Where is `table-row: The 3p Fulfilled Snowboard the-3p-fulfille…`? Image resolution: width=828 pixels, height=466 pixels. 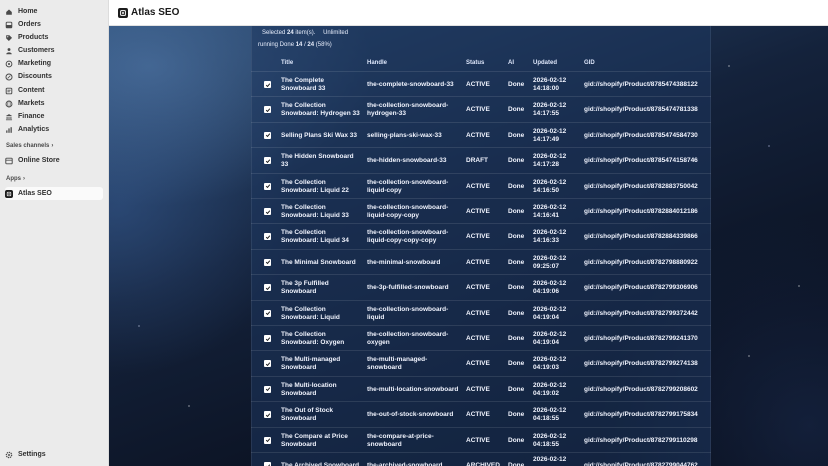 table-row: The 3p Fulfilled Snowboard the-3p-fulfille… is located at coordinates (481, 286).